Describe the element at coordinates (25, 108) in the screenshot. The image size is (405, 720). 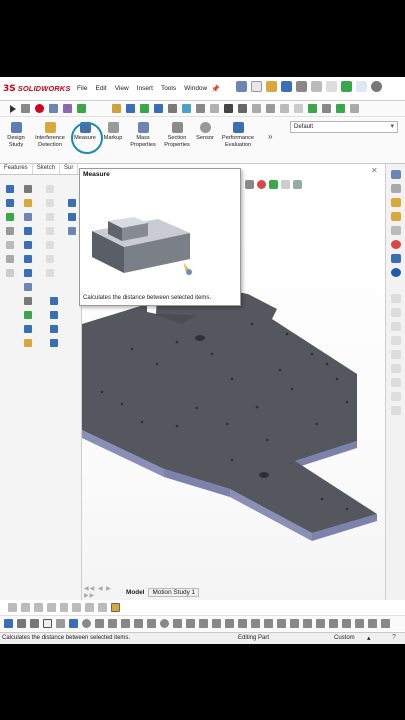
I see `stop-icon` at that location.